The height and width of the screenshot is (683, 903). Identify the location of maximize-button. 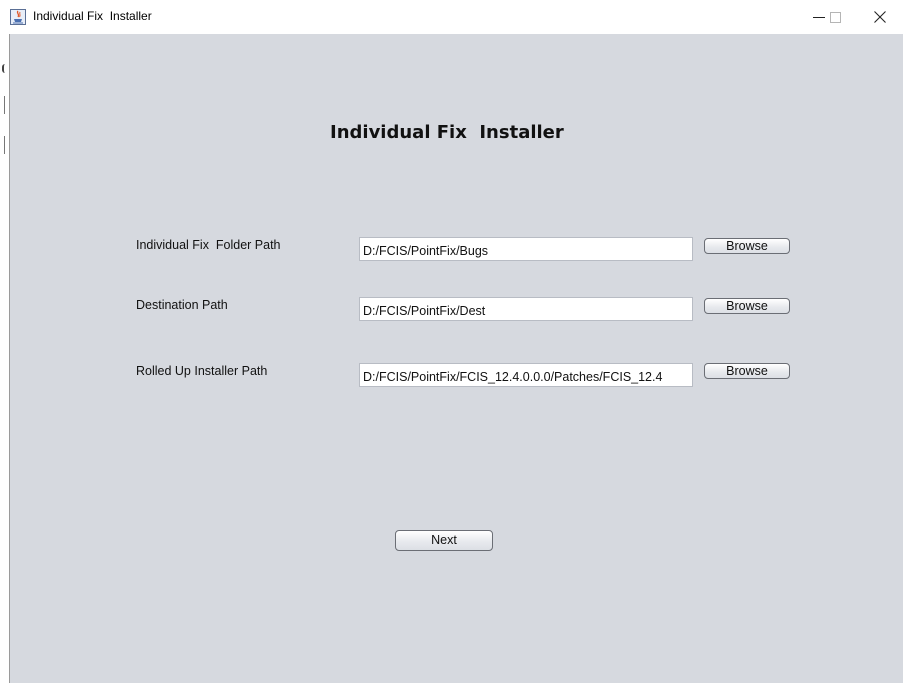
(835, 17).